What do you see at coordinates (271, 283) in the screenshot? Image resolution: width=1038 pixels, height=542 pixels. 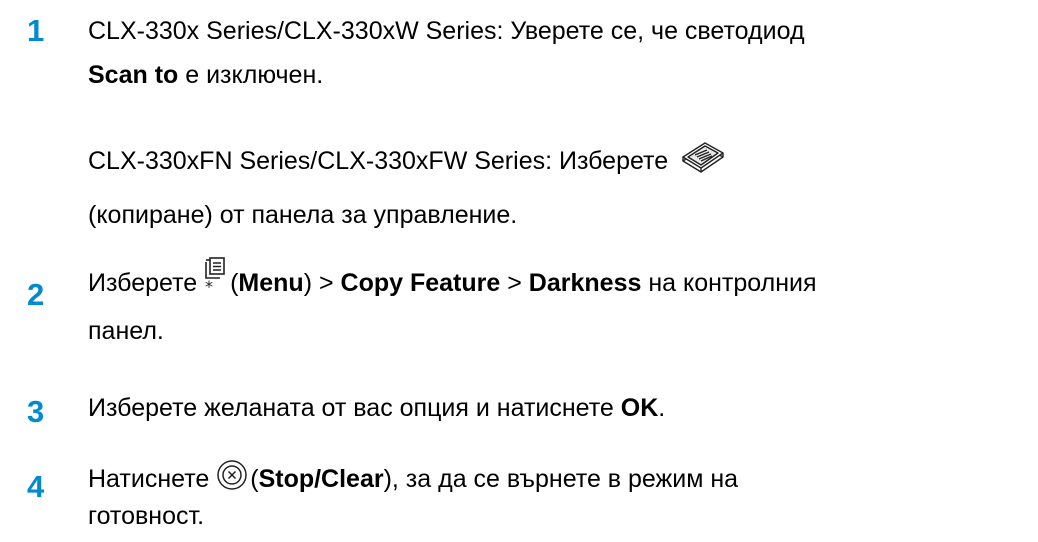 I see `menu-label: Menu` at bounding box center [271, 283].